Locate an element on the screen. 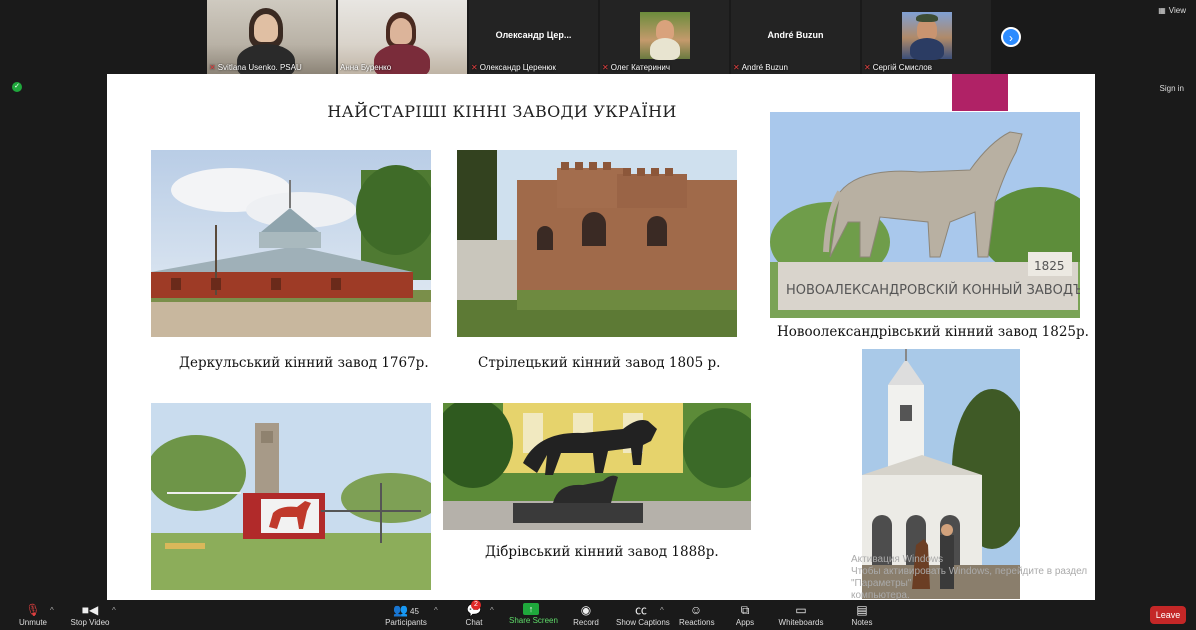  participants-count: 45 is located at coordinates (414, 611).